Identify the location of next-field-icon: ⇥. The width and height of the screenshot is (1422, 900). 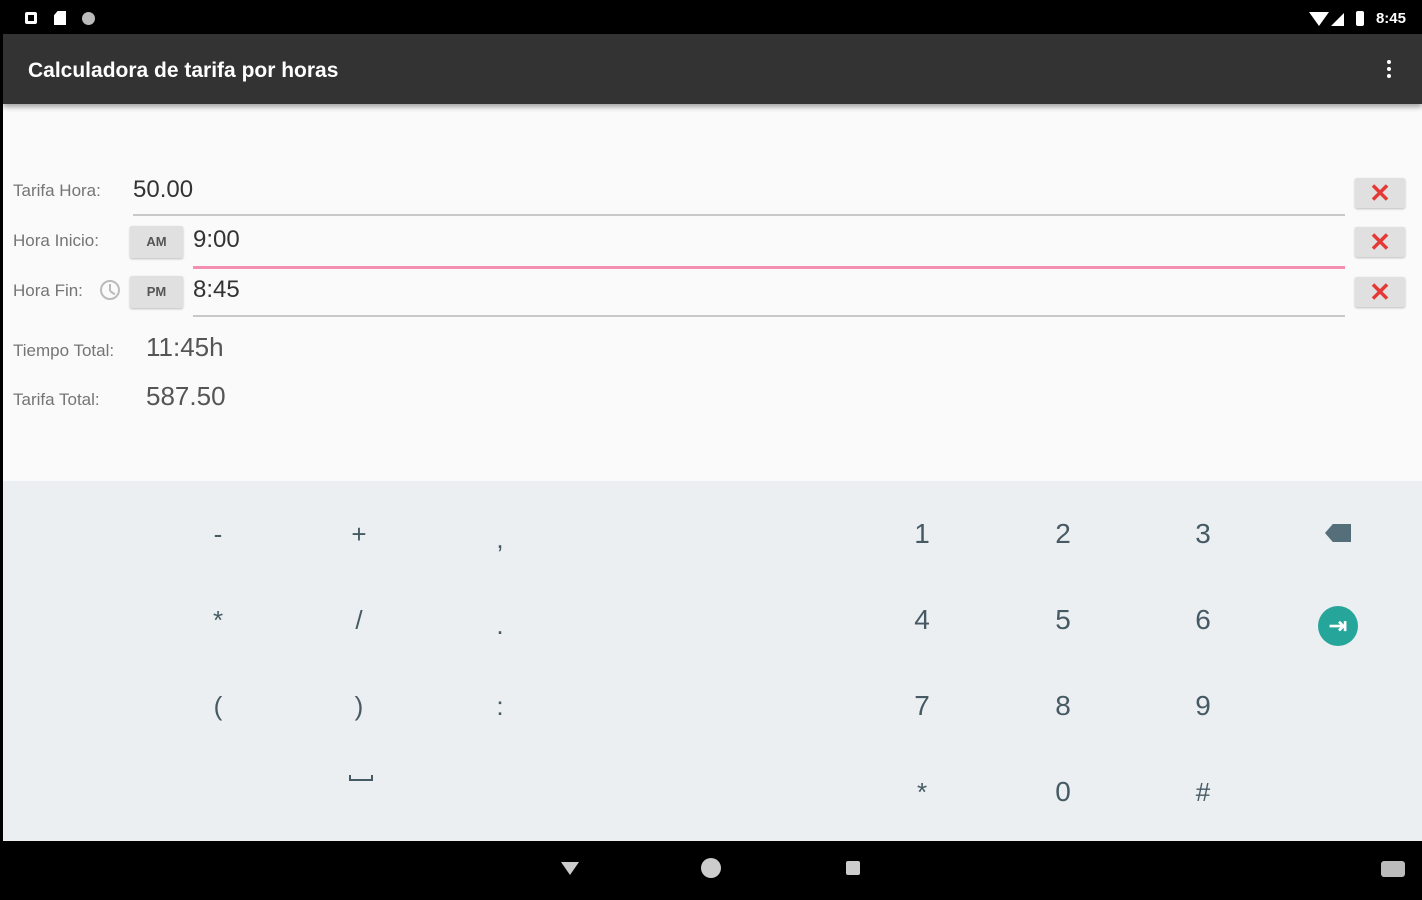
(1338, 626).